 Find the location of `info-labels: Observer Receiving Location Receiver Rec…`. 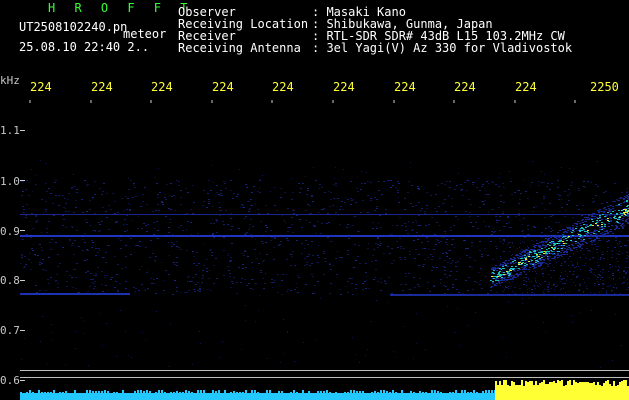

info-labels: Observer Receiving Location Receiver Rec… is located at coordinates (243, 30).